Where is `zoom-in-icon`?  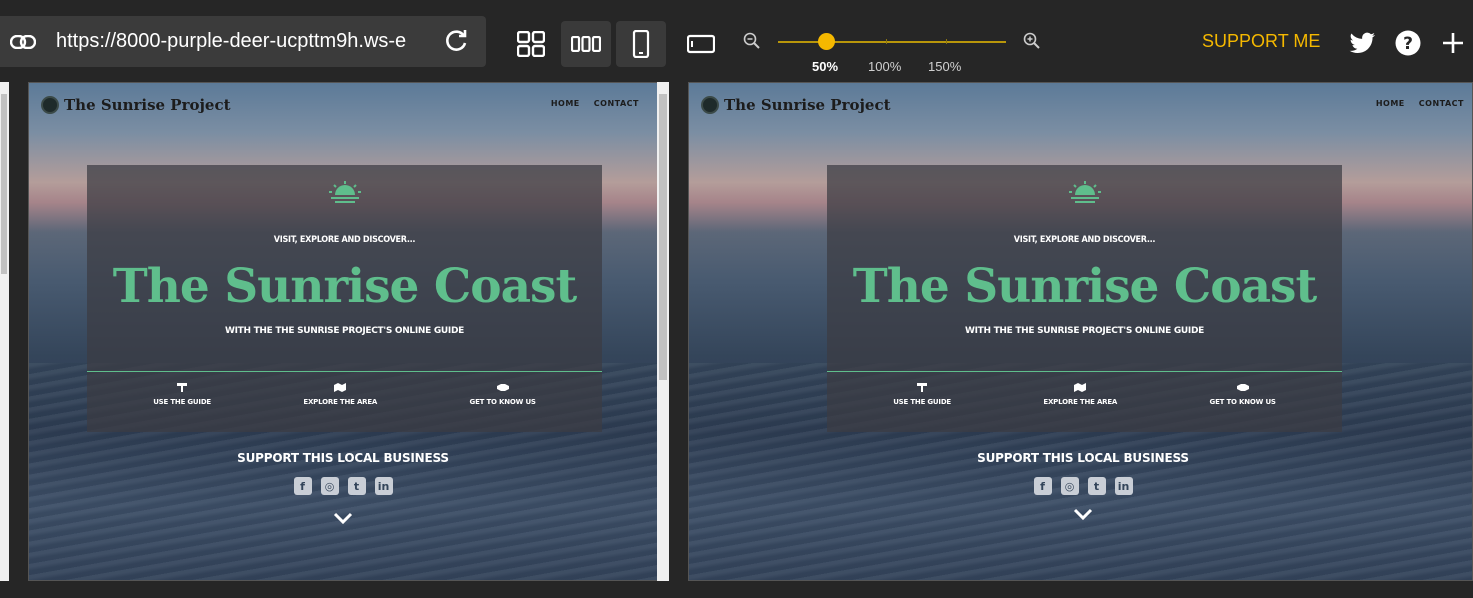
zoom-in-icon is located at coordinates (1032, 41).